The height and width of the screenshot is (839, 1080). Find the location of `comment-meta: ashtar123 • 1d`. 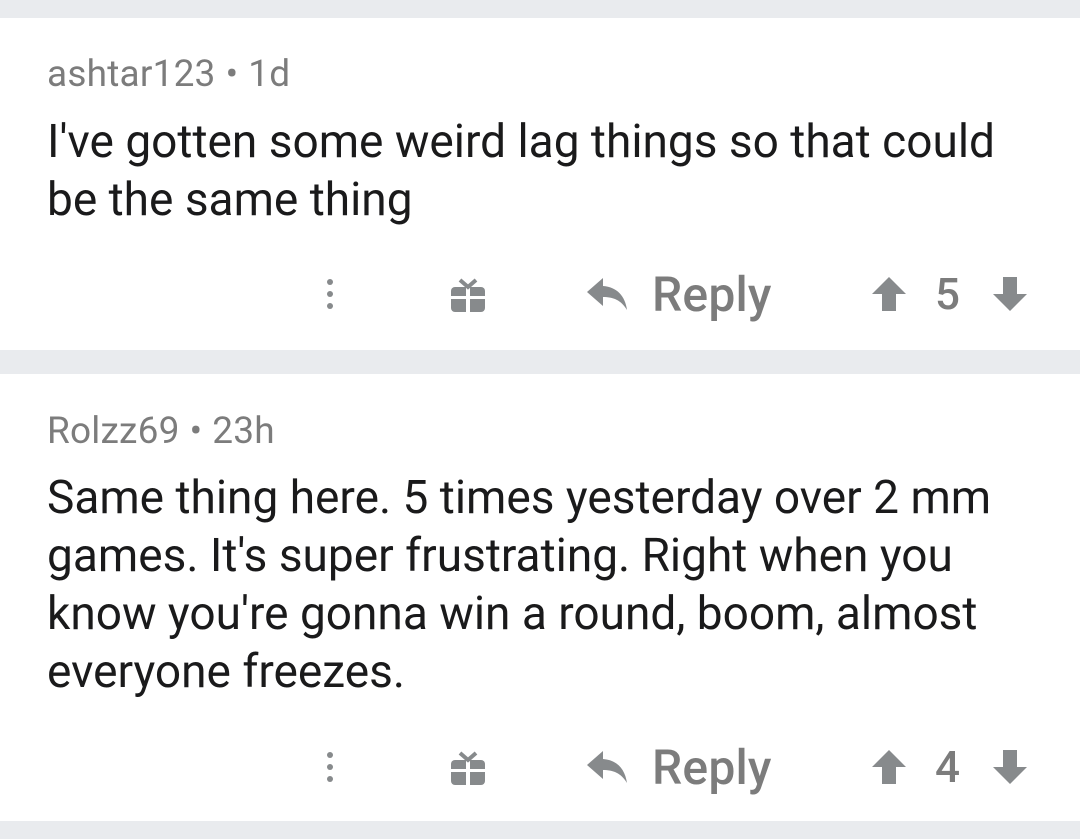

comment-meta: ashtar123 • 1d is located at coordinates (168, 74).